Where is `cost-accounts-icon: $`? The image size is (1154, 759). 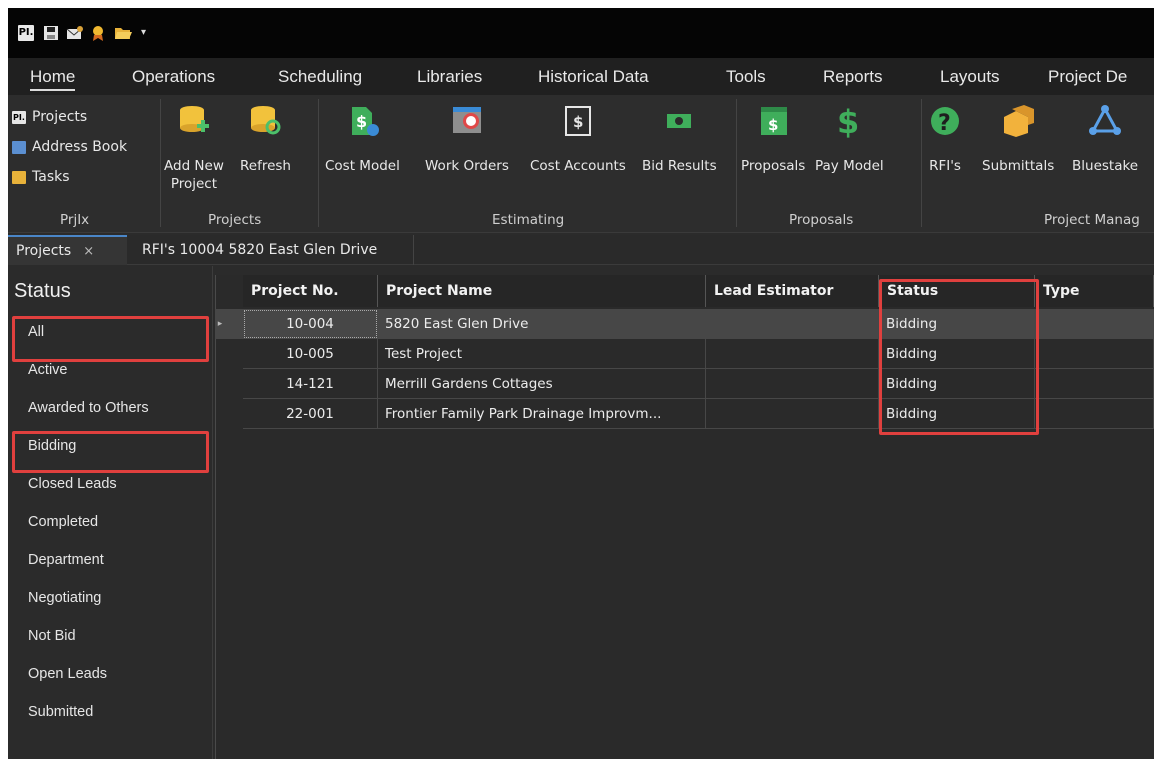
cost-accounts-icon: $ is located at coordinates (578, 121).